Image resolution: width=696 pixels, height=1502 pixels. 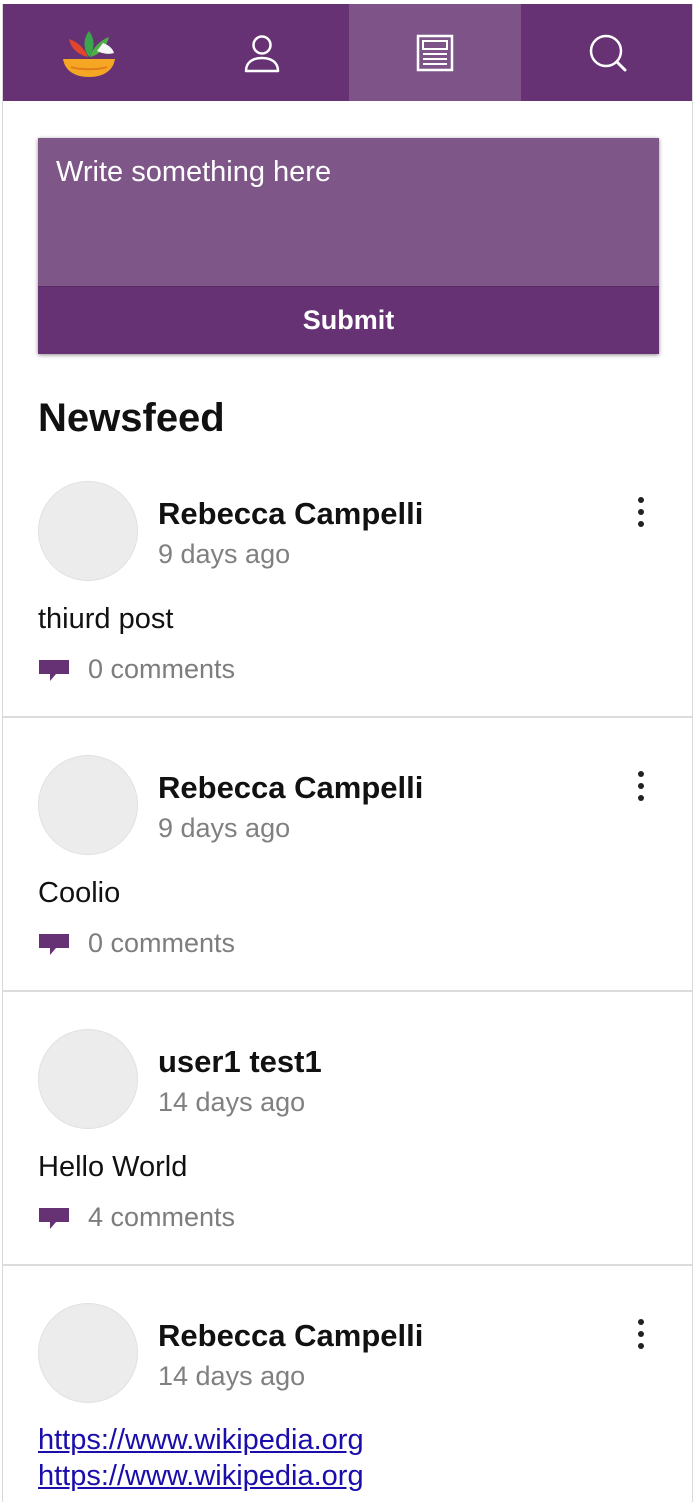 I want to click on post-content: thiurd post, so click(x=106, y=619).